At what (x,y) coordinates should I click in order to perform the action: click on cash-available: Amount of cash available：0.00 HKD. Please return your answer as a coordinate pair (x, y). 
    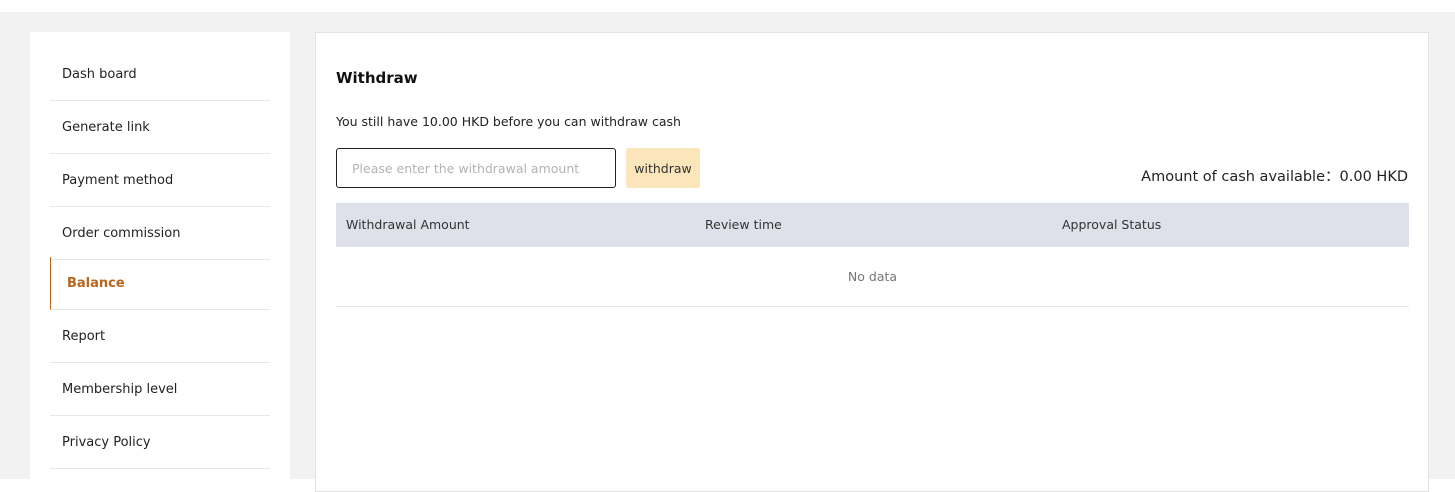
    Looking at the image, I should click on (1274, 175).